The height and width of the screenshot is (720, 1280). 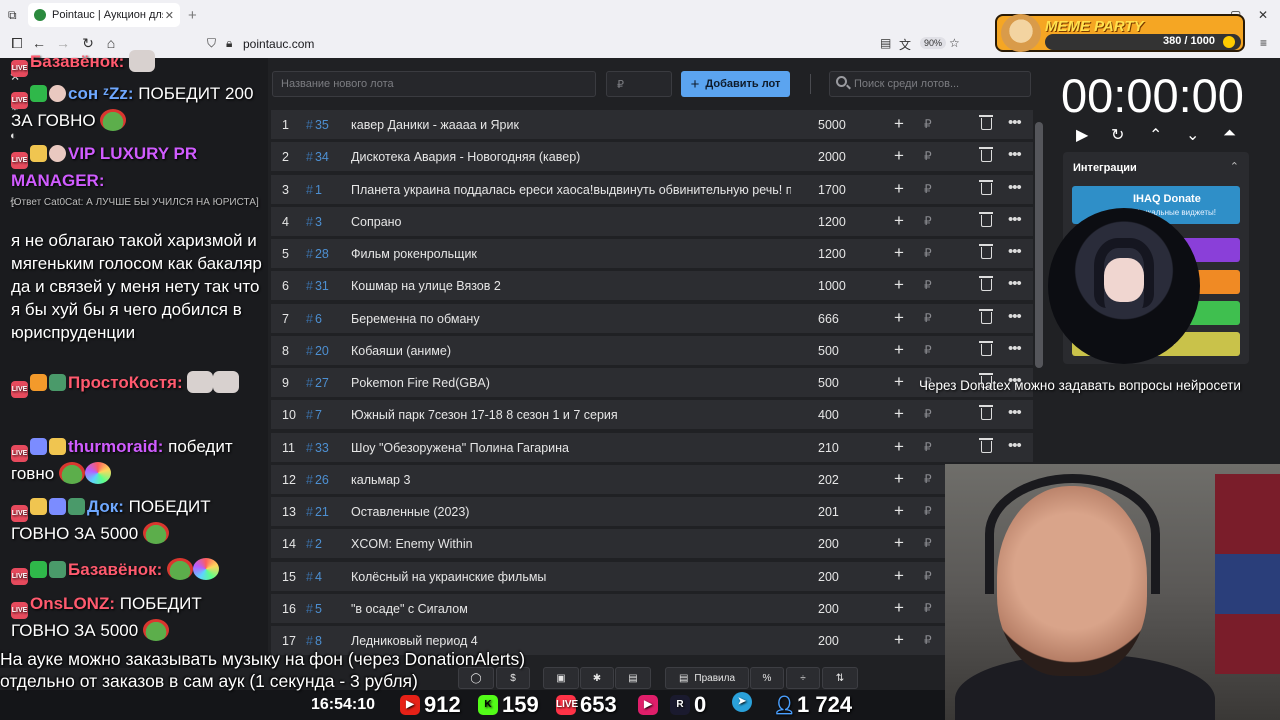 I want to click on double-time-button: ⏶, so click(x=1229, y=134).